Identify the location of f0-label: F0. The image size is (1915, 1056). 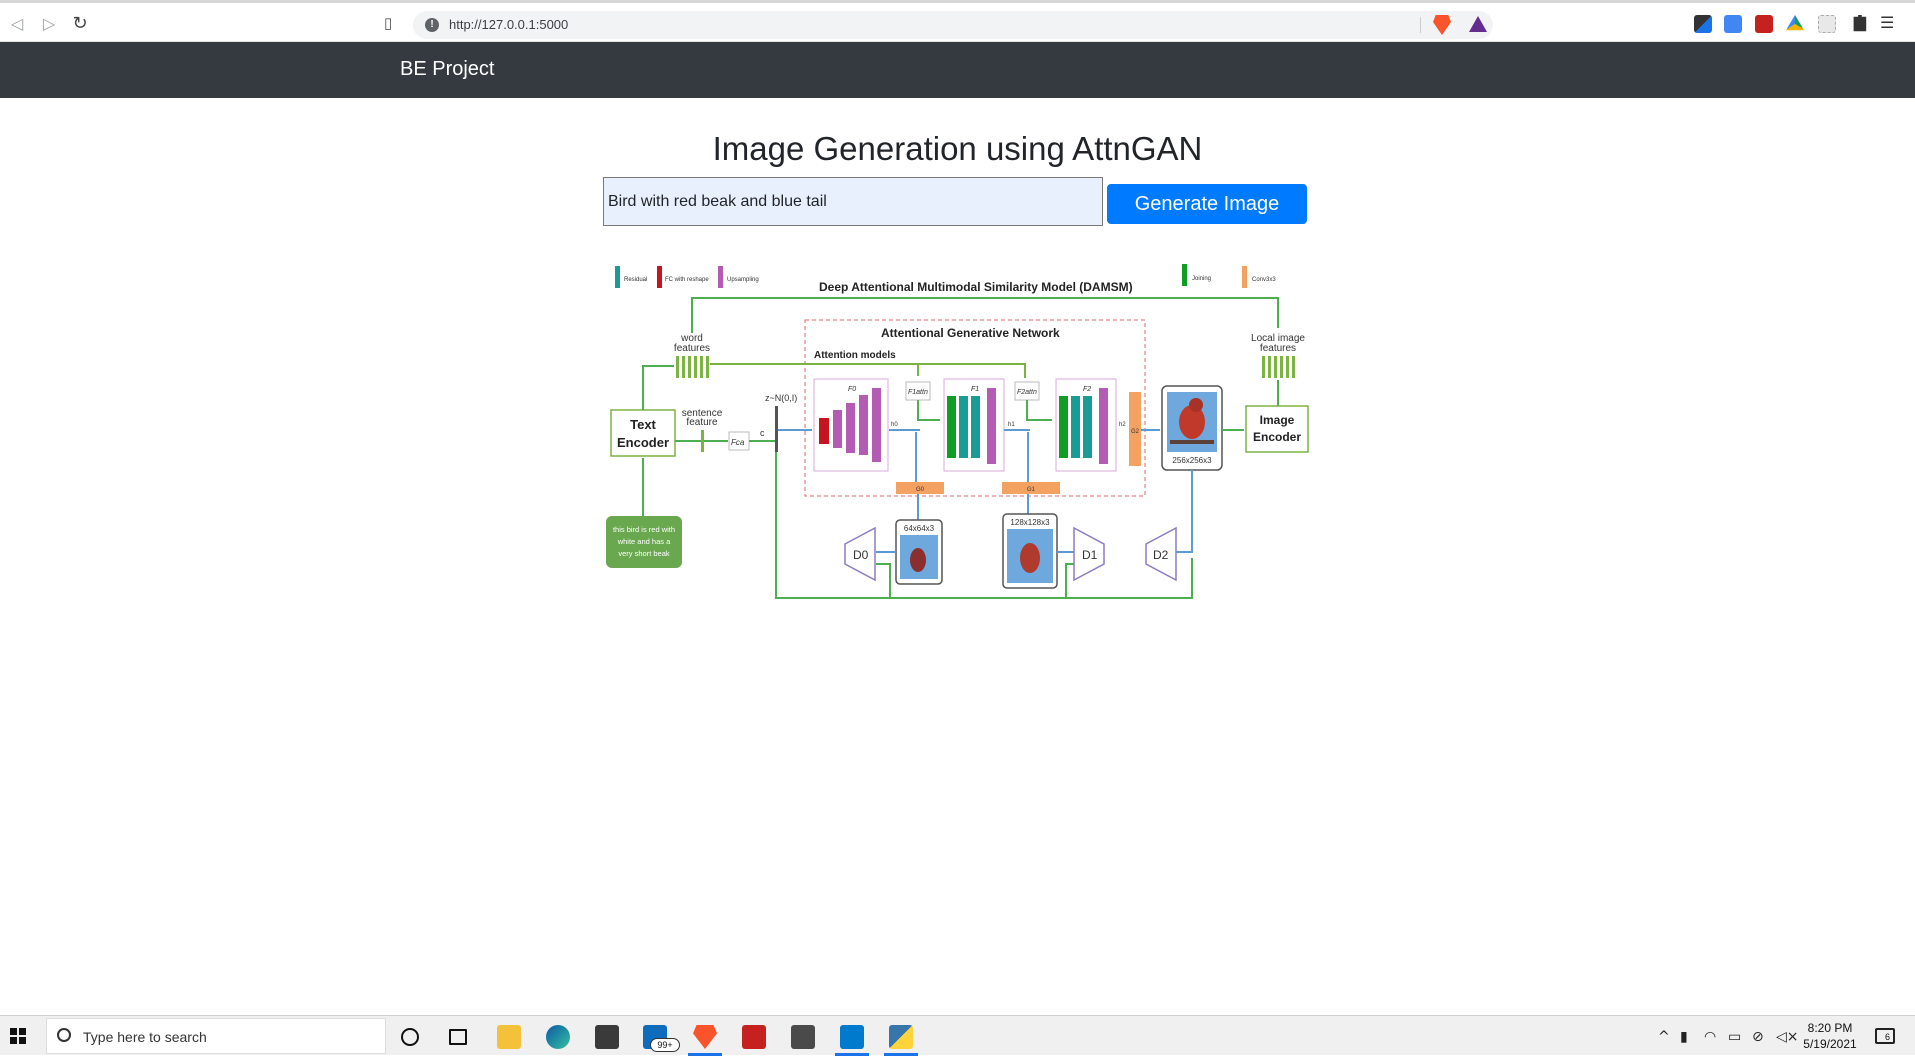
(852, 389).